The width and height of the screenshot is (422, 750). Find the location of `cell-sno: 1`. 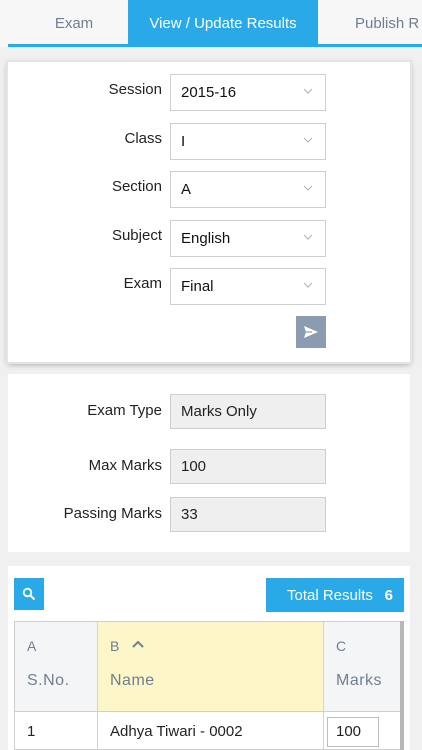

cell-sno: 1 is located at coordinates (56, 730).